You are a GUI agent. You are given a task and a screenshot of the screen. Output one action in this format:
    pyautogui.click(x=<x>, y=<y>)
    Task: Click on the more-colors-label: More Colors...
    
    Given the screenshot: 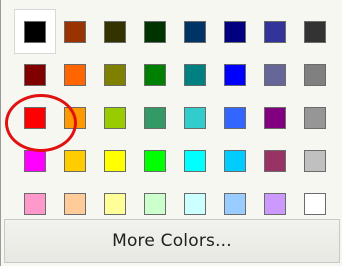 What is the action you would take?
    pyautogui.click(x=172, y=241)
    